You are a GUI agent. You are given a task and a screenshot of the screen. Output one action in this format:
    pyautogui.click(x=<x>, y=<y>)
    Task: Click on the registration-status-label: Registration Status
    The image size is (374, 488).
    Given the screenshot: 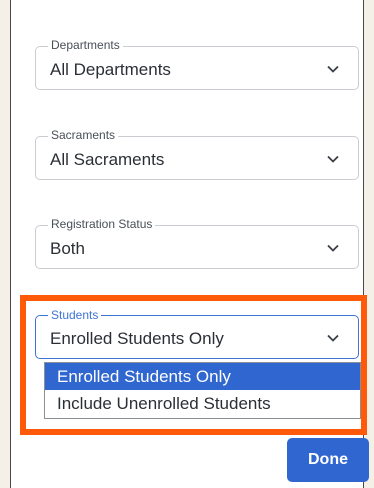 What is the action you would take?
    pyautogui.click(x=102, y=224)
    